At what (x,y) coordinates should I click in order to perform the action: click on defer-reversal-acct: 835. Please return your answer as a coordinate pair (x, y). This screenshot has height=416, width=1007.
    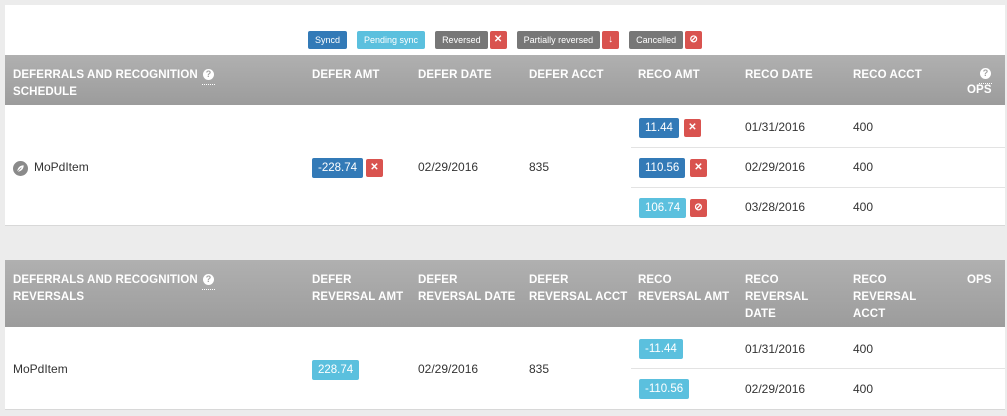
    Looking at the image, I should click on (539, 369).